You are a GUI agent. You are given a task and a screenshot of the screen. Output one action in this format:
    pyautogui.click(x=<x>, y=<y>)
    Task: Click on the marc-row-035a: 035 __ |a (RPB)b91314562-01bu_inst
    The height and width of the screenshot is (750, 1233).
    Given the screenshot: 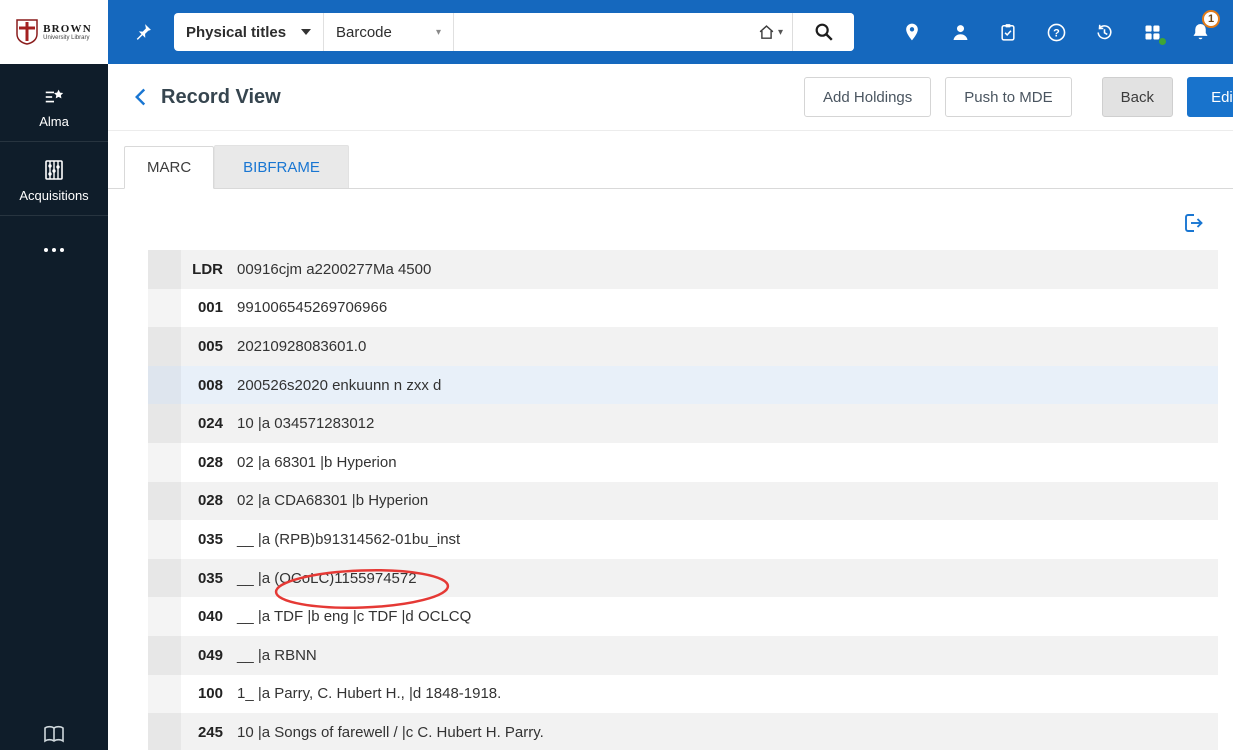 What is the action you would take?
    pyautogui.click(x=683, y=539)
    